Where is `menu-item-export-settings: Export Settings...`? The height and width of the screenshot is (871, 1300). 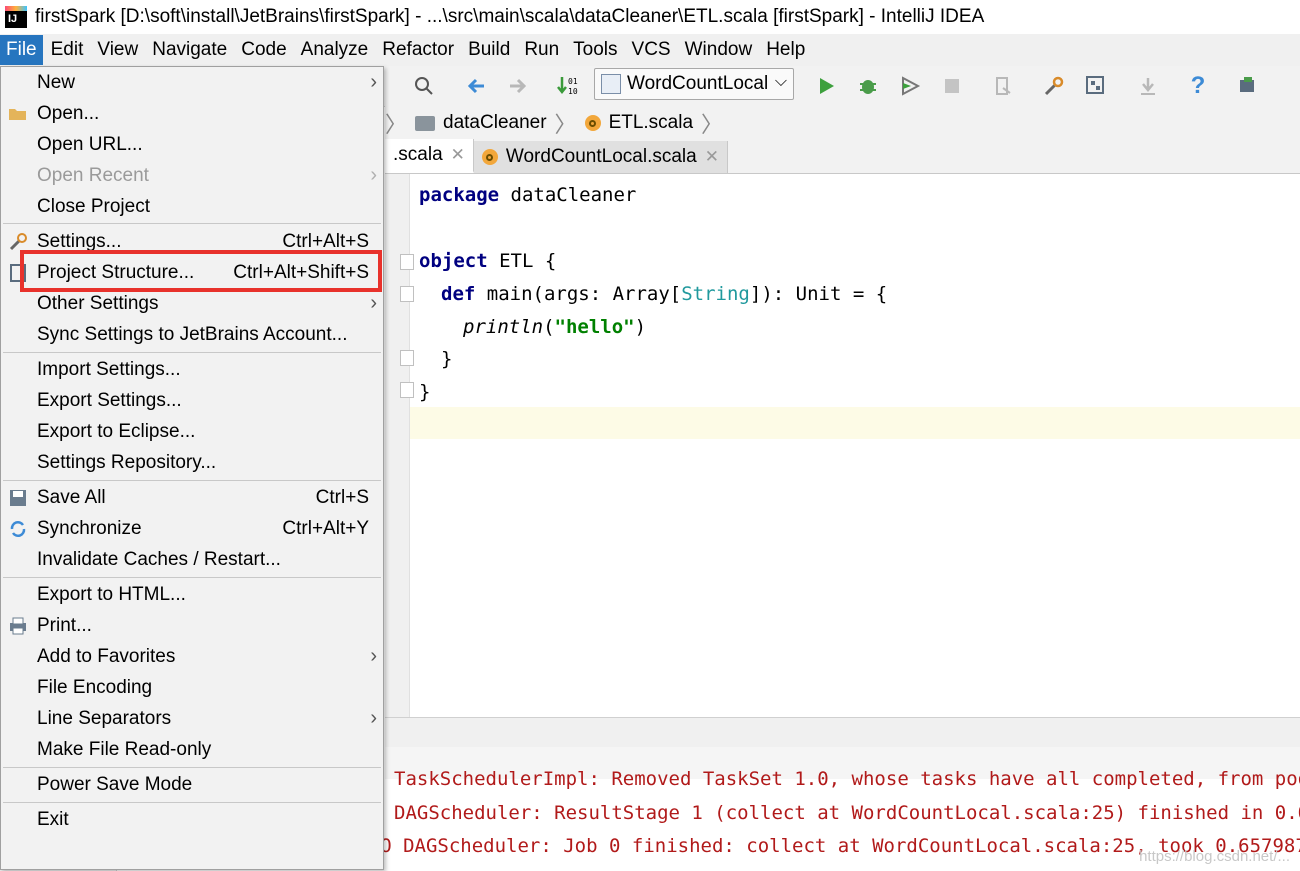
menu-item-export-settings: Export Settings... is located at coordinates (192, 400).